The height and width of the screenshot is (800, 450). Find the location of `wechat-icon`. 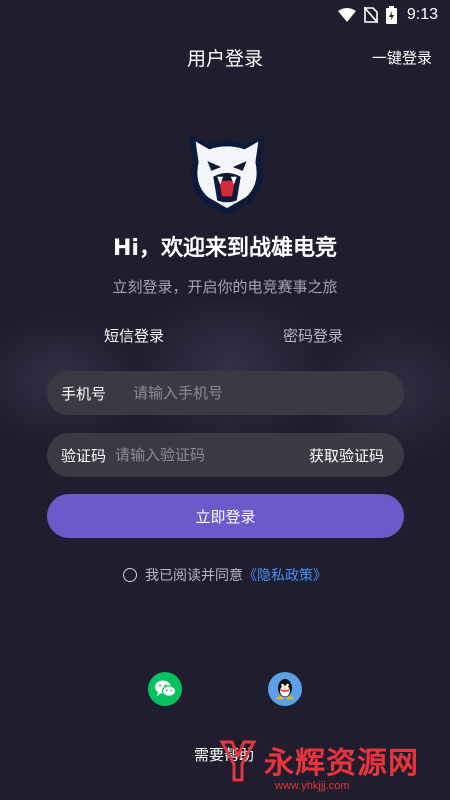

wechat-icon is located at coordinates (165, 688).